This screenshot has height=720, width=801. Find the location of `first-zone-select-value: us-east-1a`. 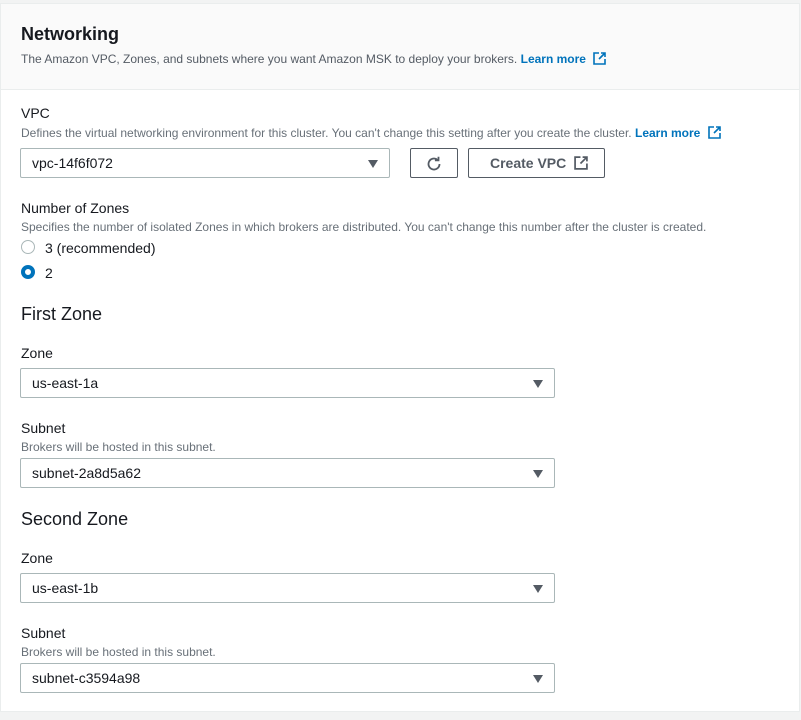

first-zone-select-value: us-east-1a is located at coordinates (65, 383).